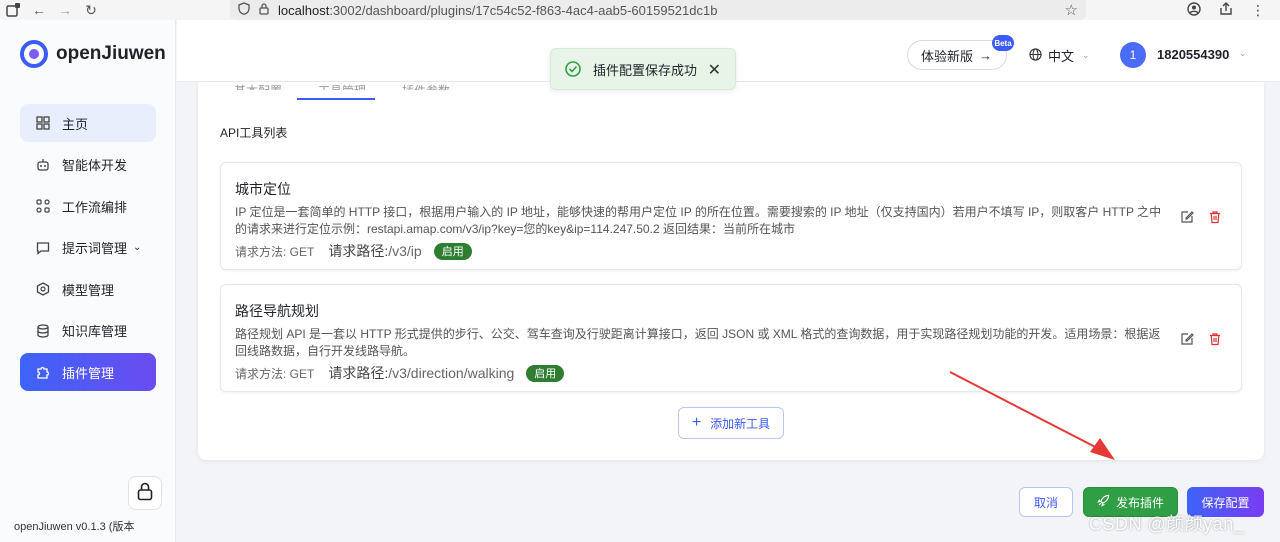 Image resolution: width=1280 pixels, height=542 pixels. What do you see at coordinates (65, 10) in the screenshot?
I see `forward-icon: →` at bounding box center [65, 10].